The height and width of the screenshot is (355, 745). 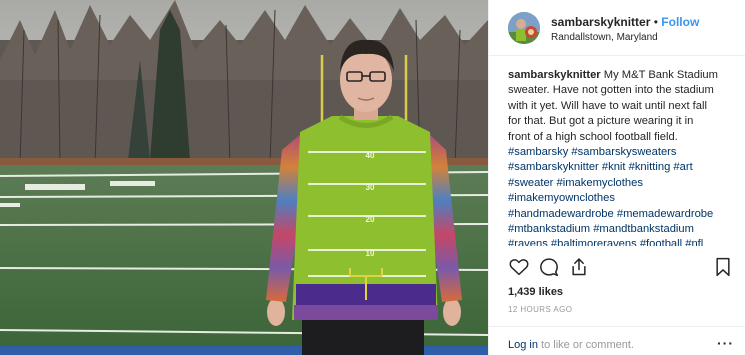 I want to click on hashtag-line: #mtbankstadium #mandtbankstadium, so click(x=623, y=229).